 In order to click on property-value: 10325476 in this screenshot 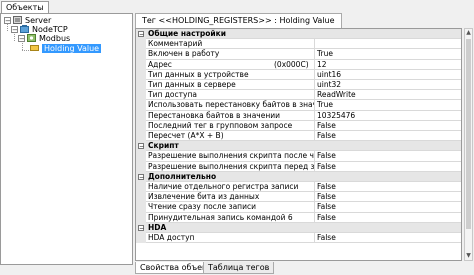, I will do `click(388, 116)`.